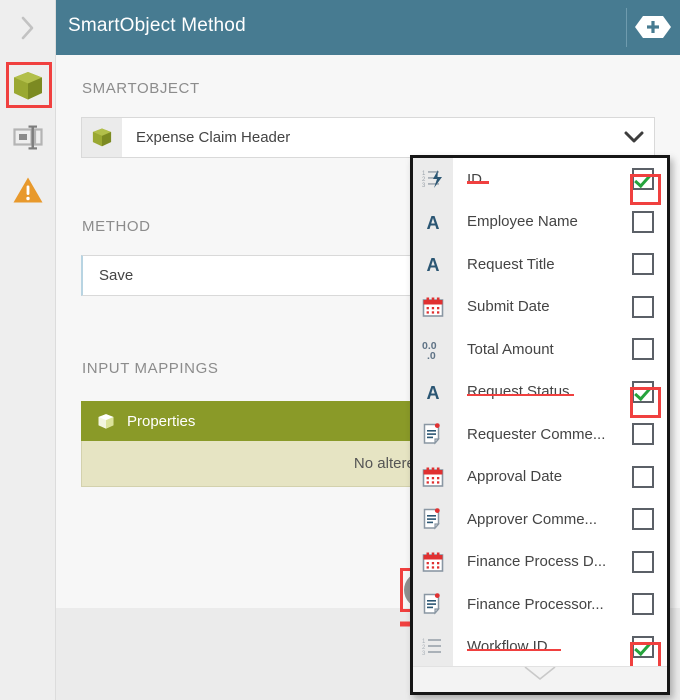 The width and height of the screenshot is (680, 700). What do you see at coordinates (515, 477) in the screenshot?
I see `property-list-item-label: Approval Date` at bounding box center [515, 477].